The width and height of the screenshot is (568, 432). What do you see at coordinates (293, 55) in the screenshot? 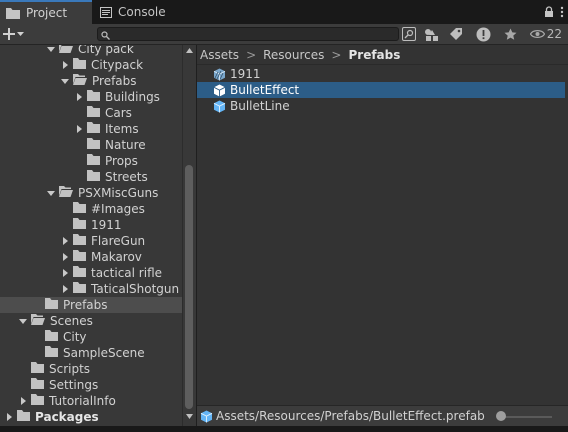
I see `breadcrumb-resources: Resources` at bounding box center [293, 55].